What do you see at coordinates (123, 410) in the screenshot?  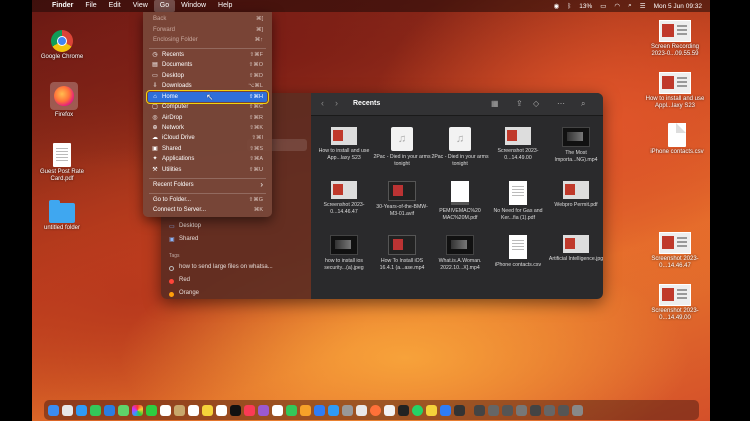 I see `maps-dock-icon` at bounding box center [123, 410].